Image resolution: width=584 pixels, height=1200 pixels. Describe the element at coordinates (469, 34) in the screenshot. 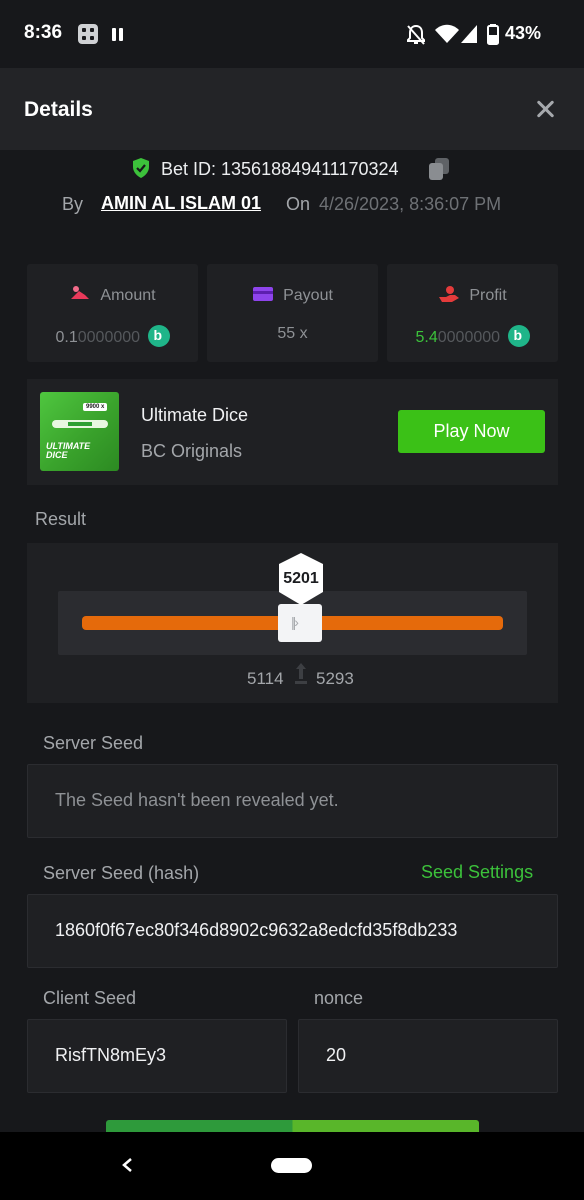

I see `cell-signal-icon` at that location.